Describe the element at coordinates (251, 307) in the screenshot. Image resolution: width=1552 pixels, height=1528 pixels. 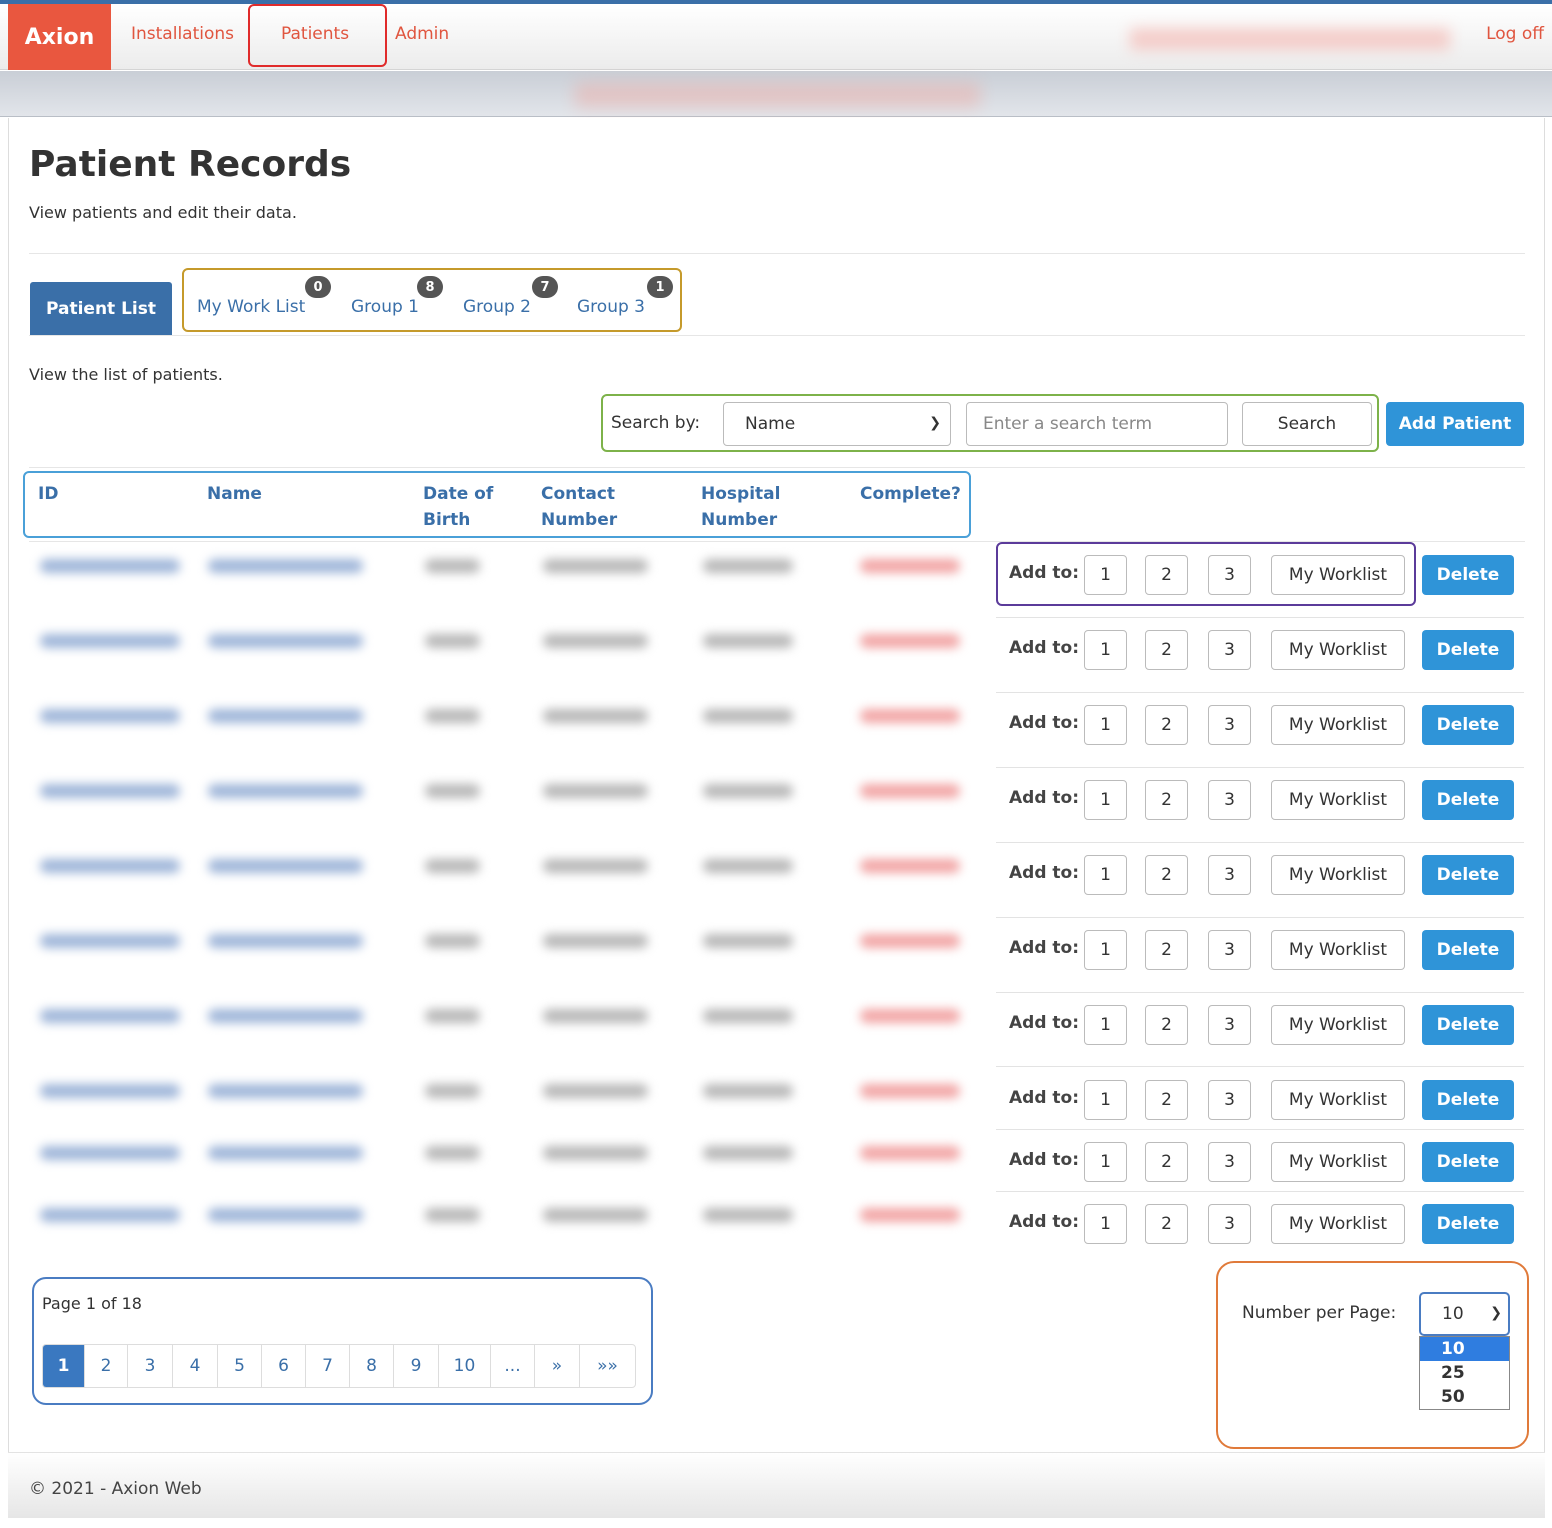
I see `tab-my-work-list: My Work List` at that location.